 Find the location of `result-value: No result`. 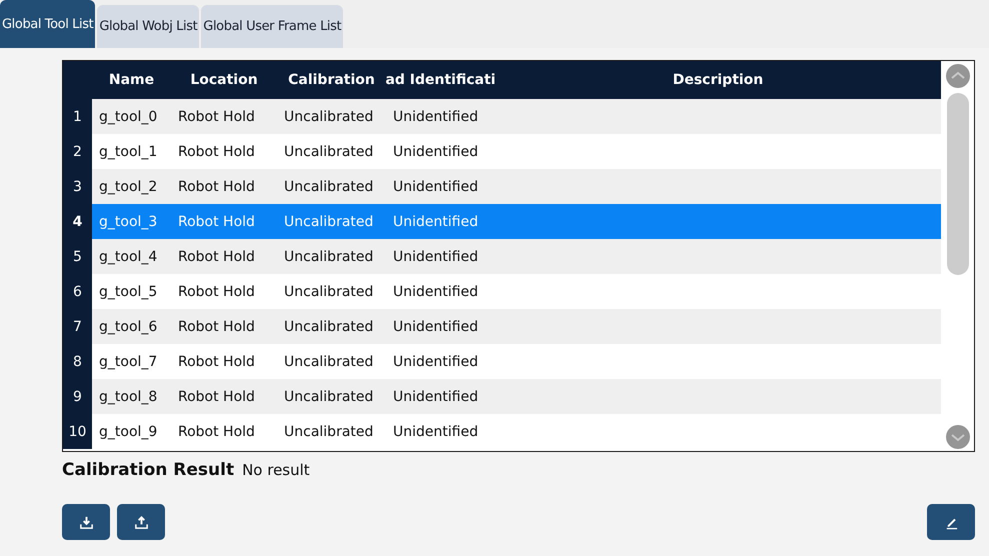

result-value: No result is located at coordinates (276, 470).